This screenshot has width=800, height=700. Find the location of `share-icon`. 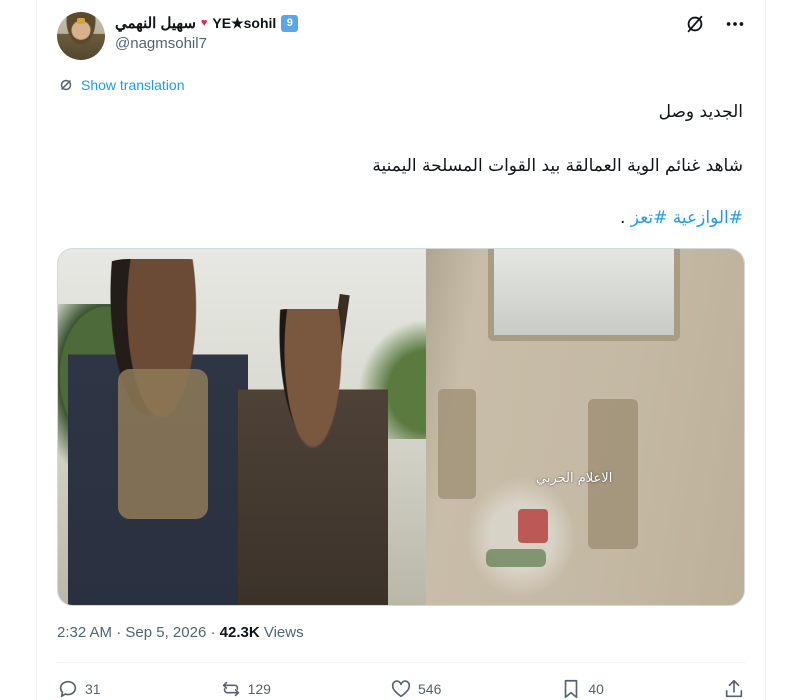

share-icon is located at coordinates (734, 689).